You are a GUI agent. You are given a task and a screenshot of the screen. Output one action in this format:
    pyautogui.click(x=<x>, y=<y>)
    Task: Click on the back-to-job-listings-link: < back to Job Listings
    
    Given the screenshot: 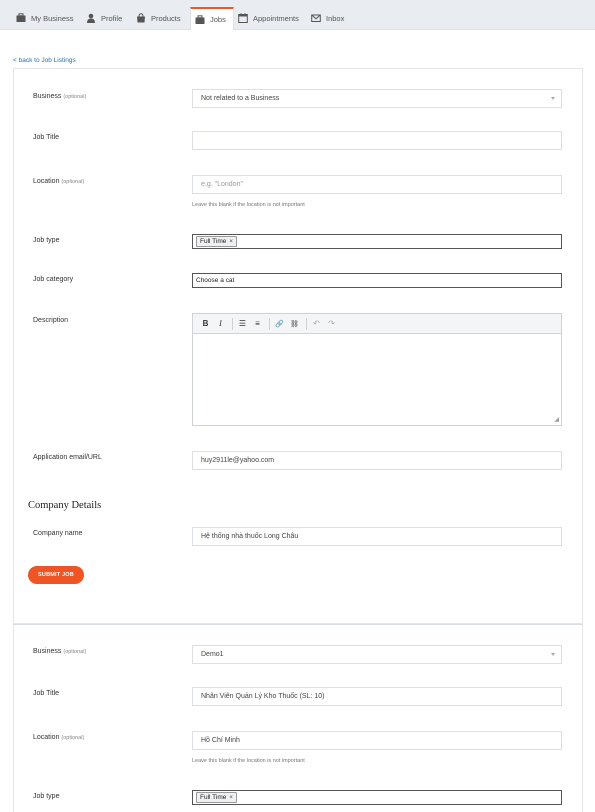 What is the action you would take?
    pyautogui.click(x=44, y=60)
    